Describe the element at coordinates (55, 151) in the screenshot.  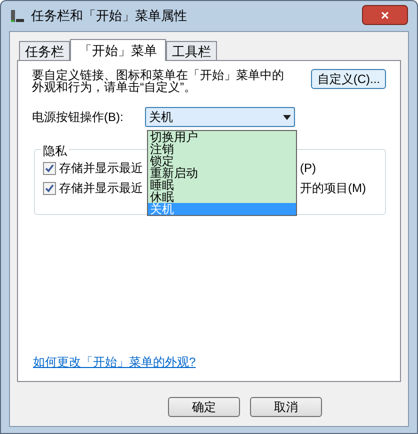
I see `group-title: 隐私` at that location.